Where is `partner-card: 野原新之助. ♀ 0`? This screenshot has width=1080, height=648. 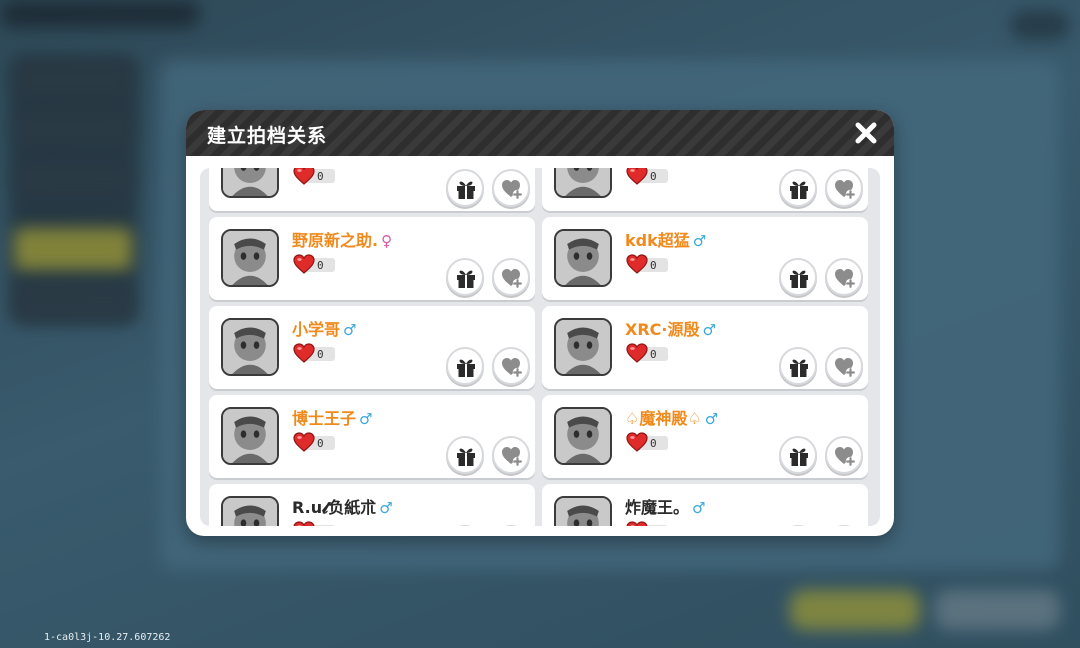 partner-card: 野原新之助. ♀ 0 is located at coordinates (372, 258).